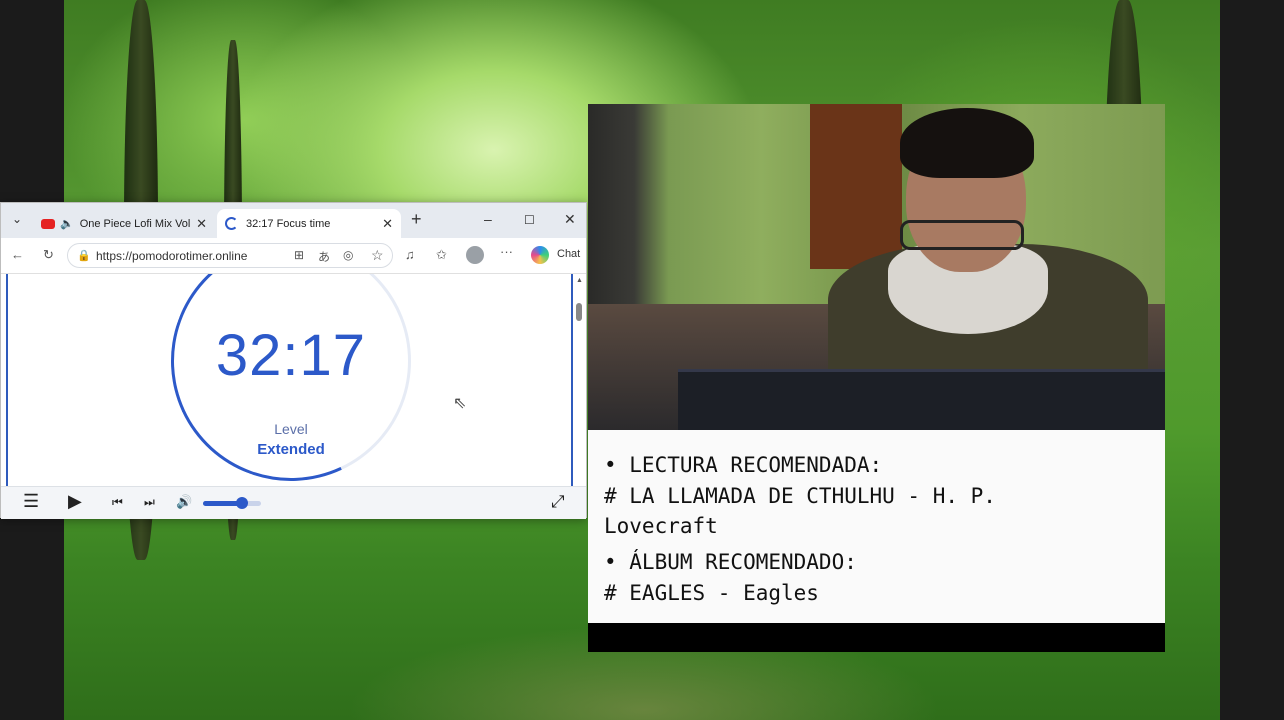 This screenshot has height=720, width=1284. What do you see at coordinates (348, 255) in the screenshot?
I see `extension-icon: ◎` at bounding box center [348, 255].